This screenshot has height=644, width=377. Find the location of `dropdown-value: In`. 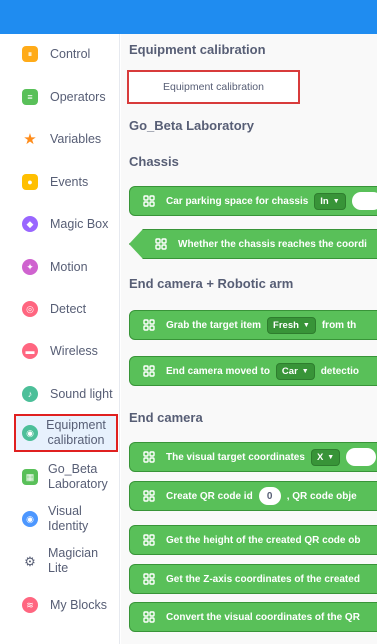

dropdown-value: In is located at coordinates (324, 201).